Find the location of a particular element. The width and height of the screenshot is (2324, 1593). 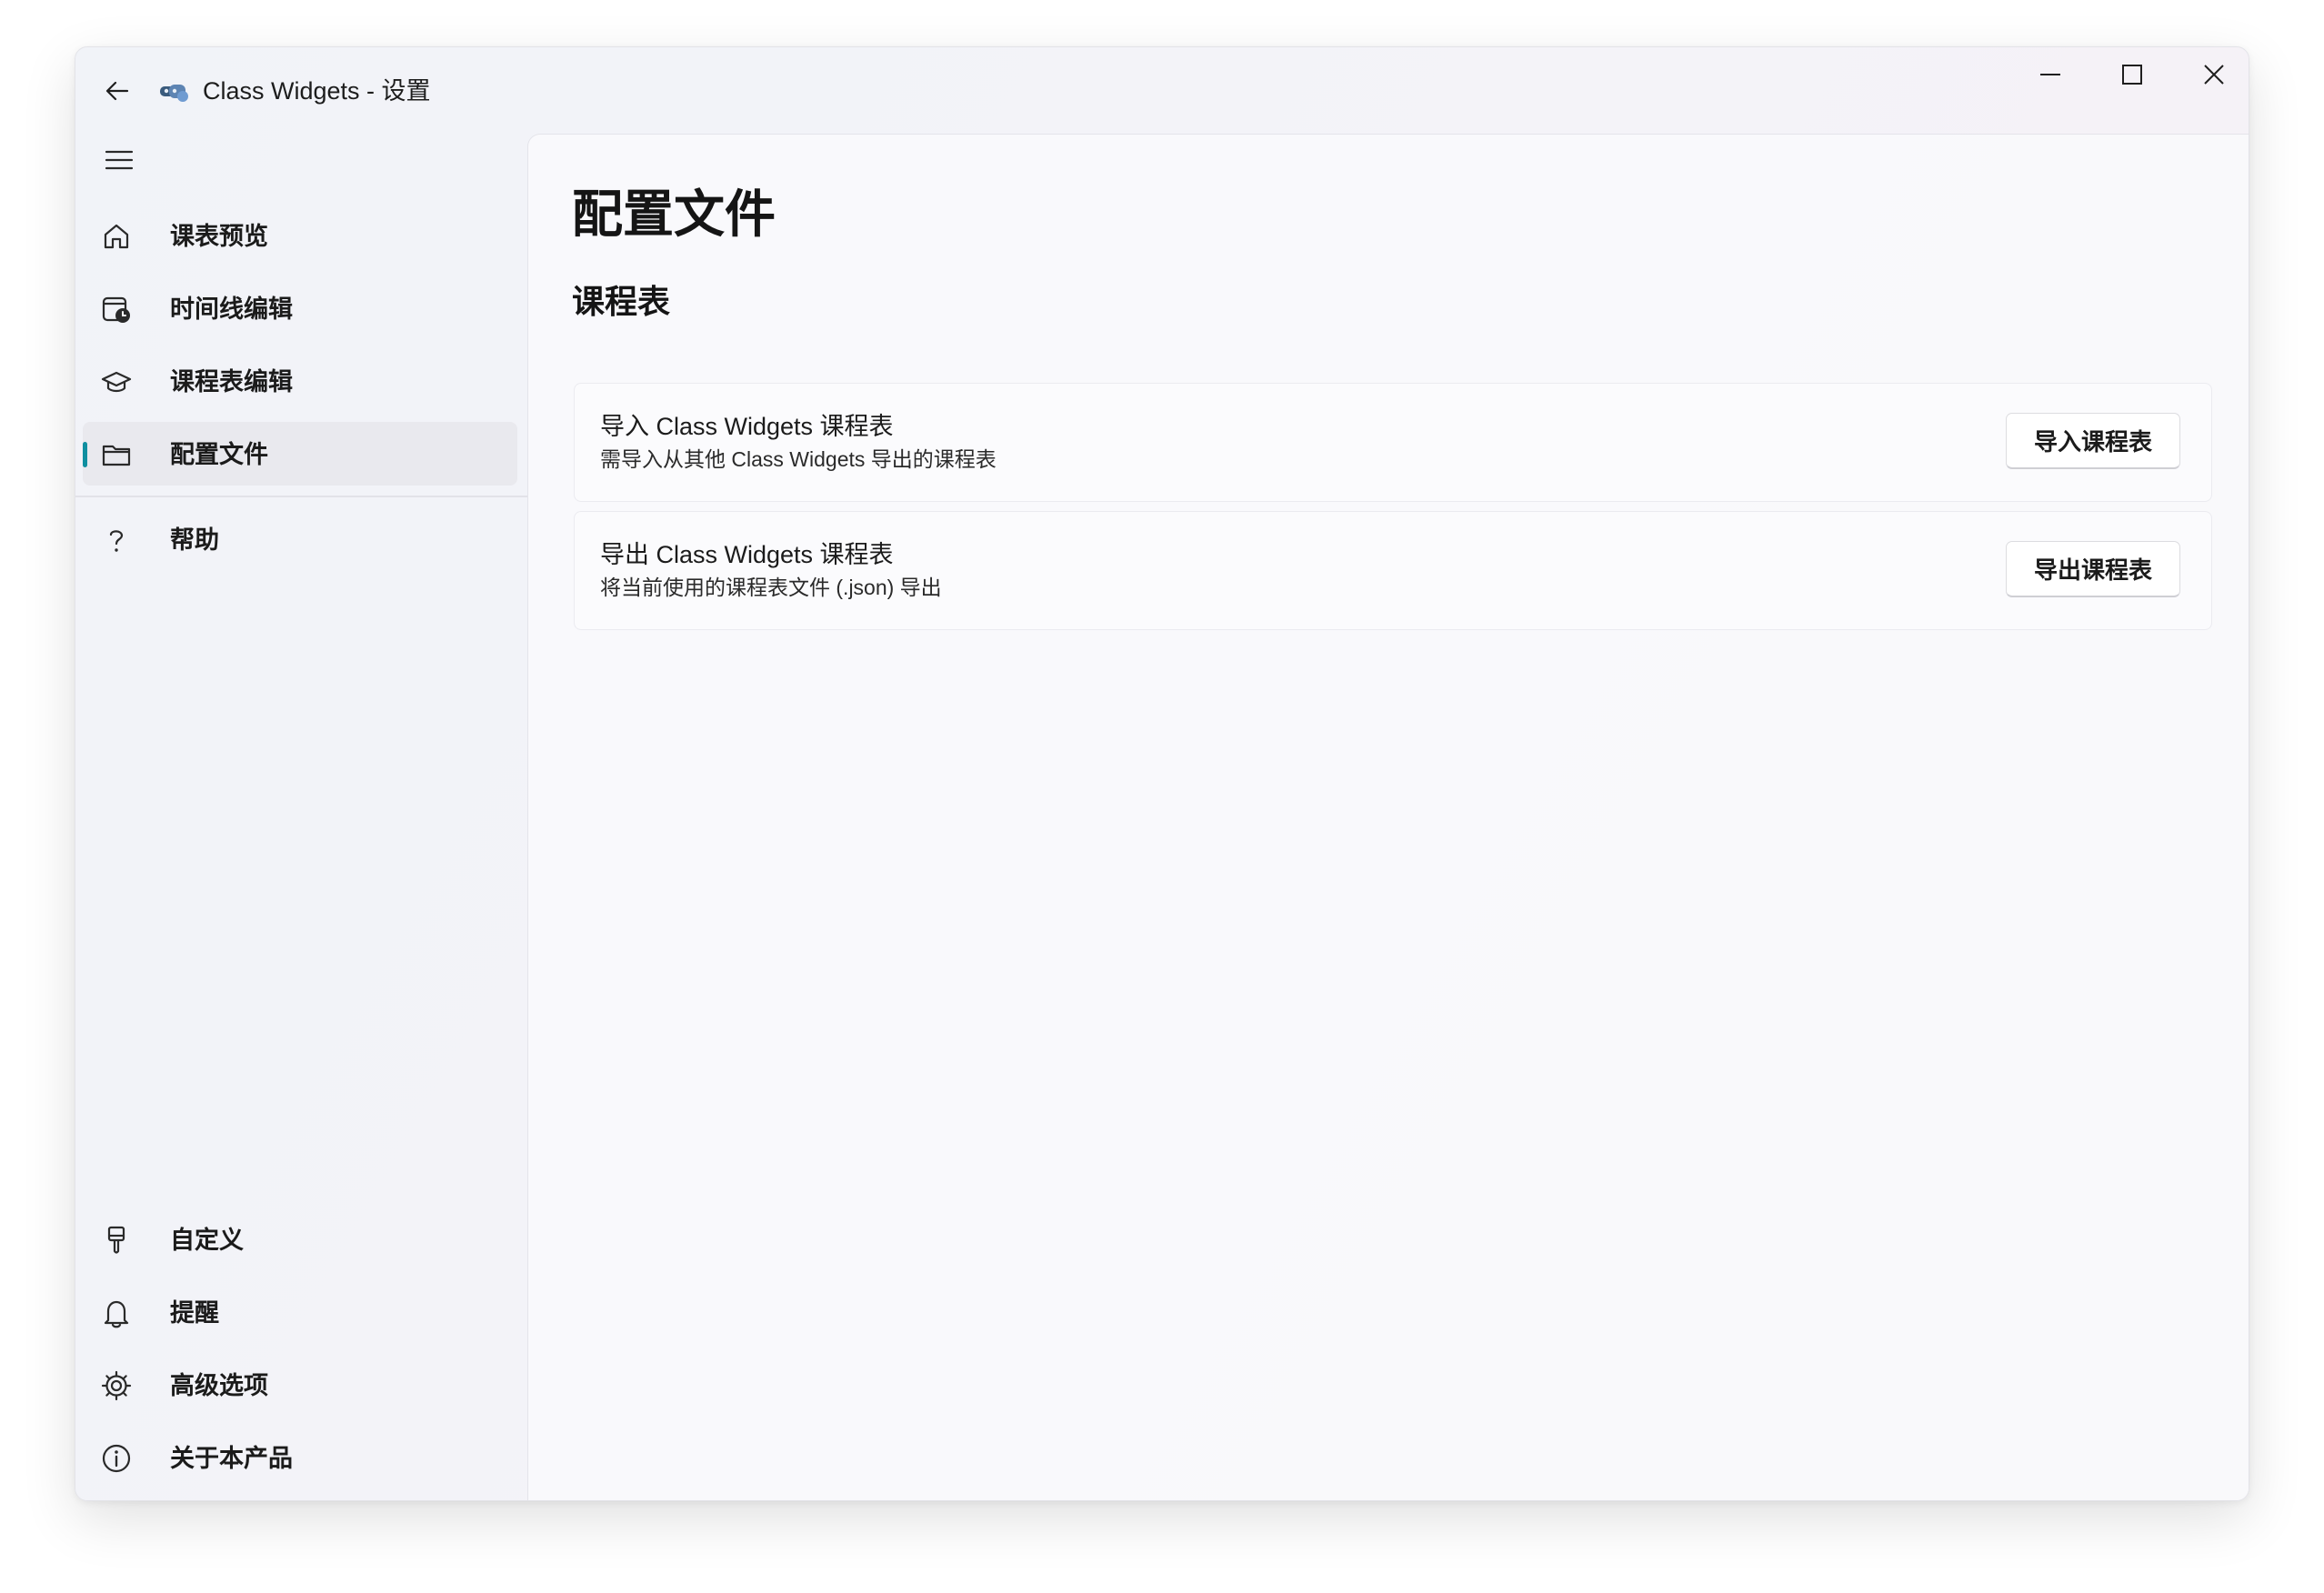

card-title: 导入 Class Widgets 课程表 is located at coordinates (747, 426).